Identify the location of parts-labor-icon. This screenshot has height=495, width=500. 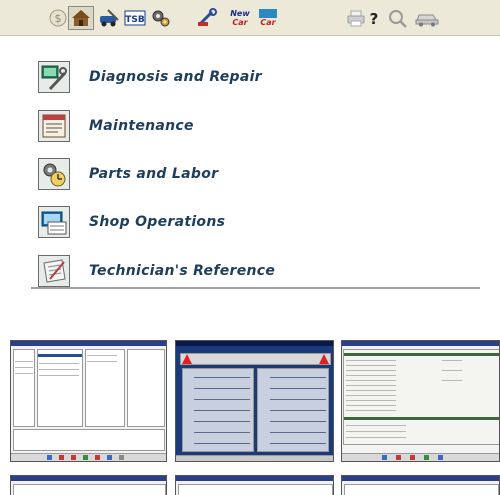
(54, 174).